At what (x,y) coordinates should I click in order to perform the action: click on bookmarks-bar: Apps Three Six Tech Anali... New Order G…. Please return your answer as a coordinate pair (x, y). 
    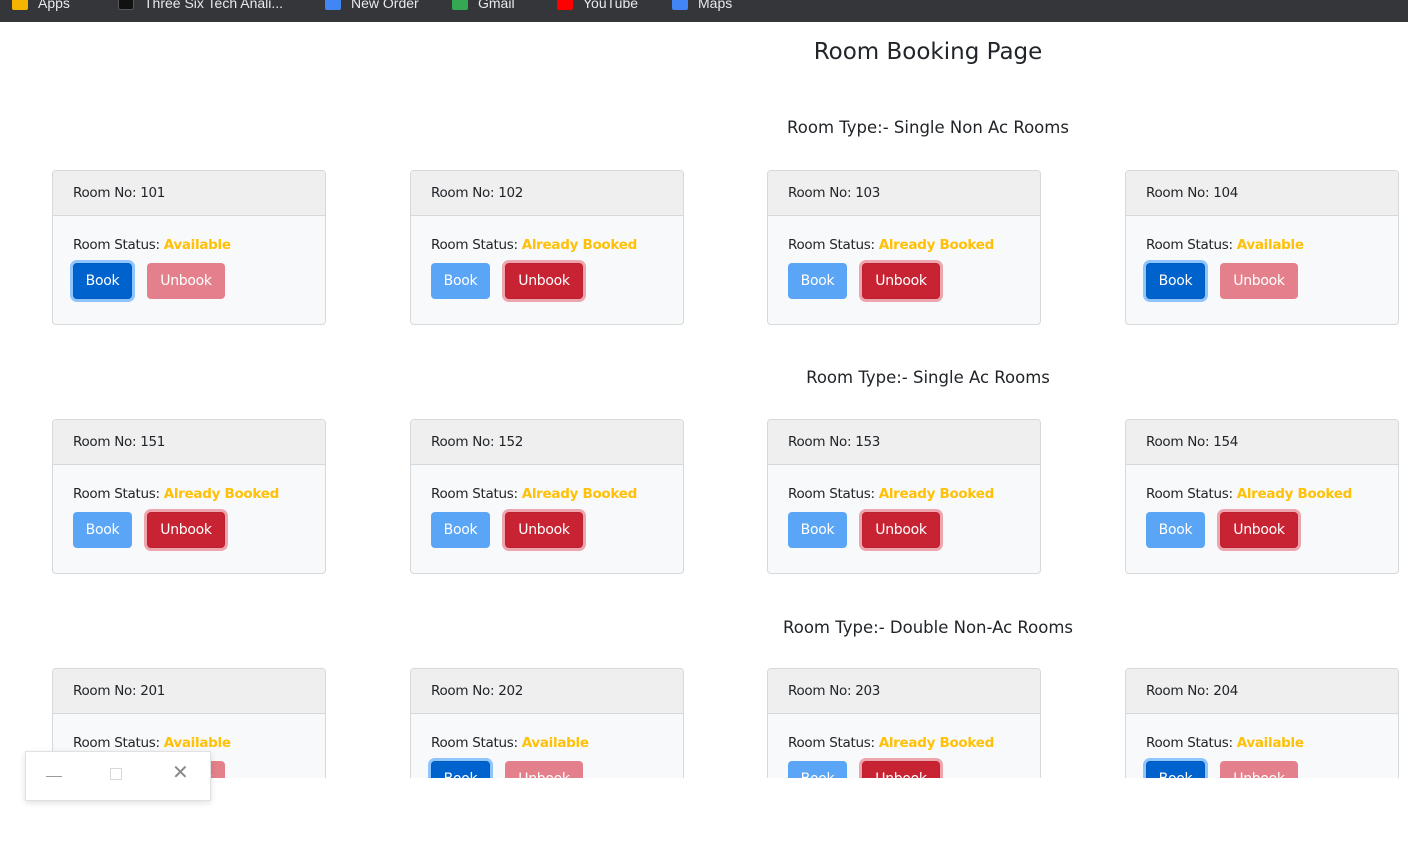
    Looking at the image, I should click on (704, 11).